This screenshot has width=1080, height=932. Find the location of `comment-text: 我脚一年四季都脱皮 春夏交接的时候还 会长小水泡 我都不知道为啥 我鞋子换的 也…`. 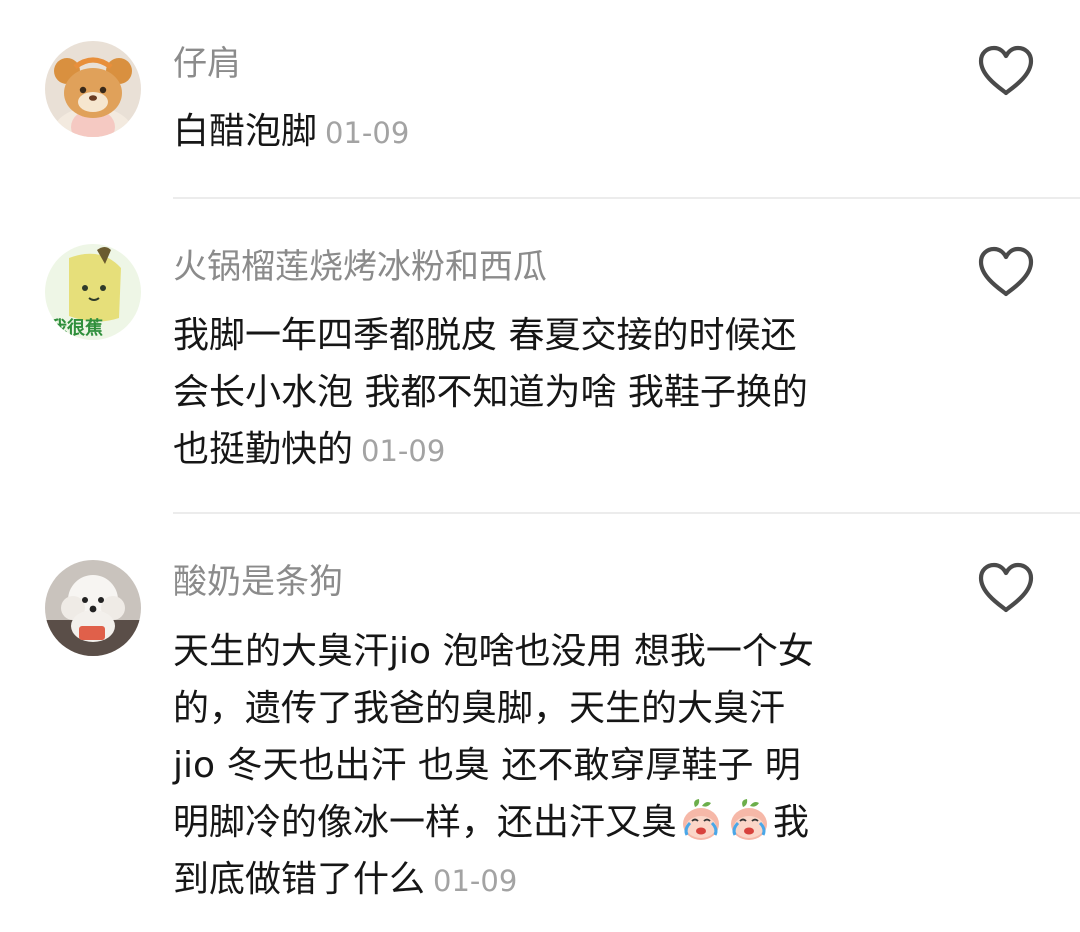

comment-text: 我脚一年四季都脱皮 春夏交接的时候还 会长小水泡 我都不知道为啥 我鞋子换的 也… is located at coordinates (553, 393).